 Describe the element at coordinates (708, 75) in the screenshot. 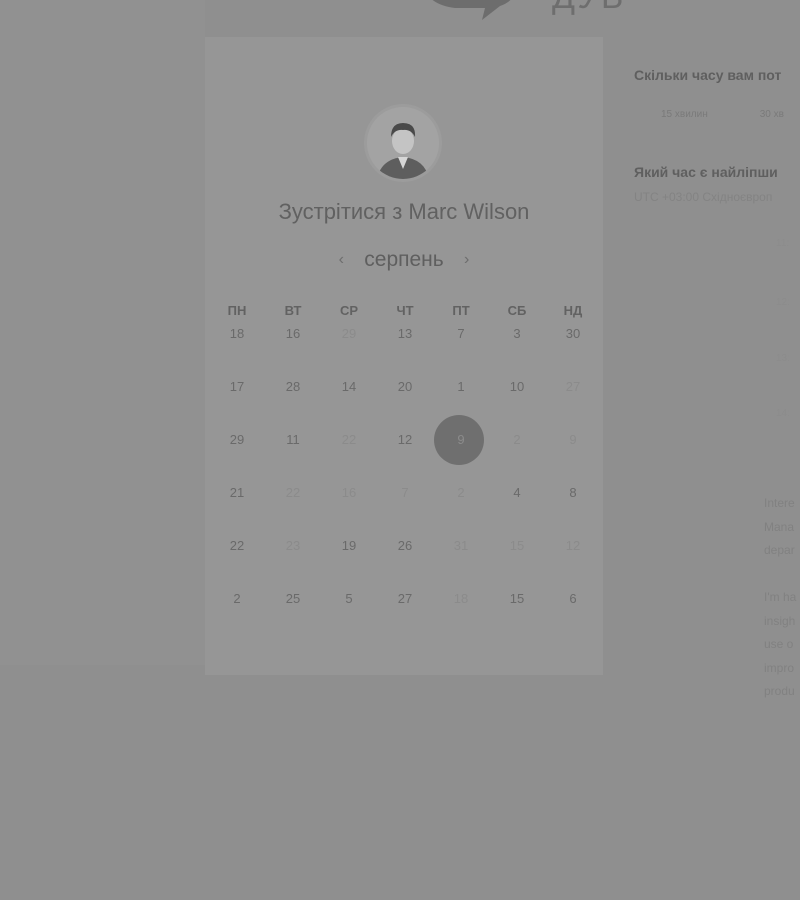

I see `duration-question: Скільки часу вам пот` at that location.